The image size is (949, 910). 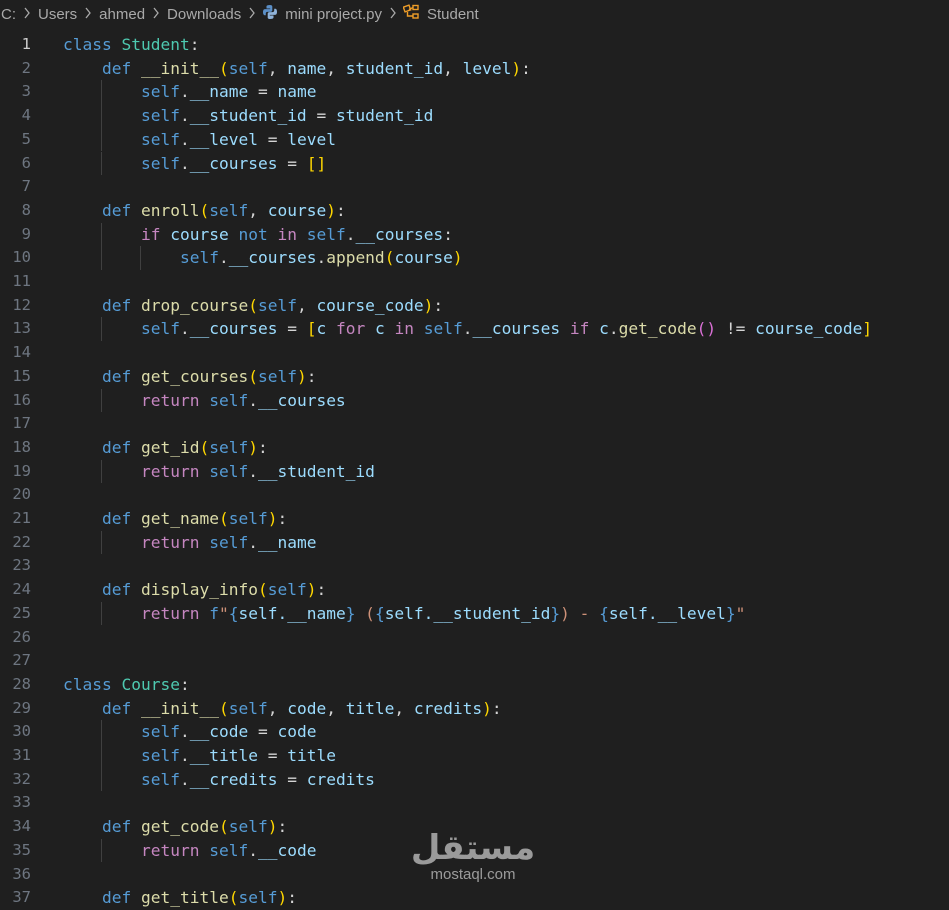 What do you see at coordinates (15, 211) in the screenshot?
I see `line-number: 8` at bounding box center [15, 211].